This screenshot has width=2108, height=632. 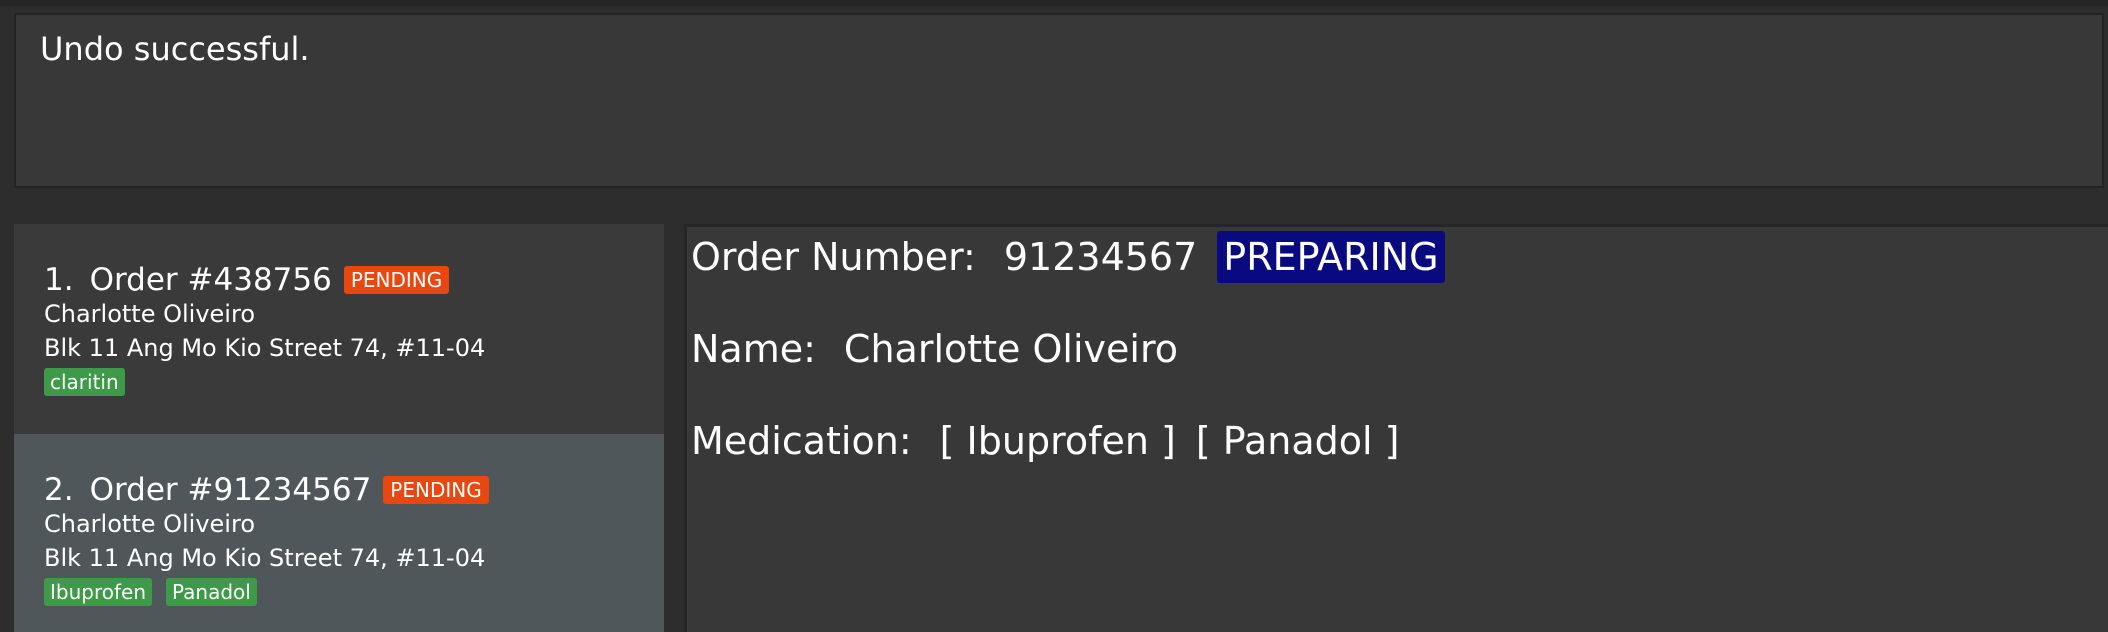 I want to click on medication-tag: Panadol, so click(x=211, y=592).